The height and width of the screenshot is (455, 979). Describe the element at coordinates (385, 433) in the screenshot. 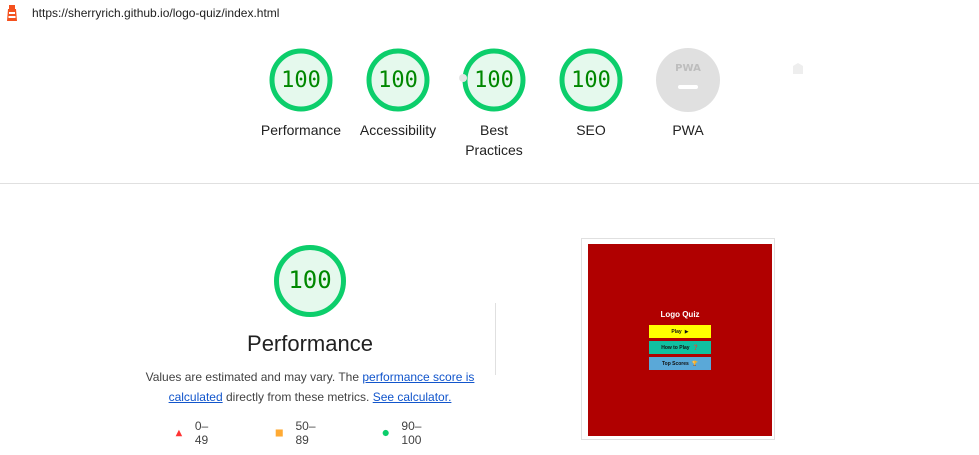

I see `circle-icon` at that location.